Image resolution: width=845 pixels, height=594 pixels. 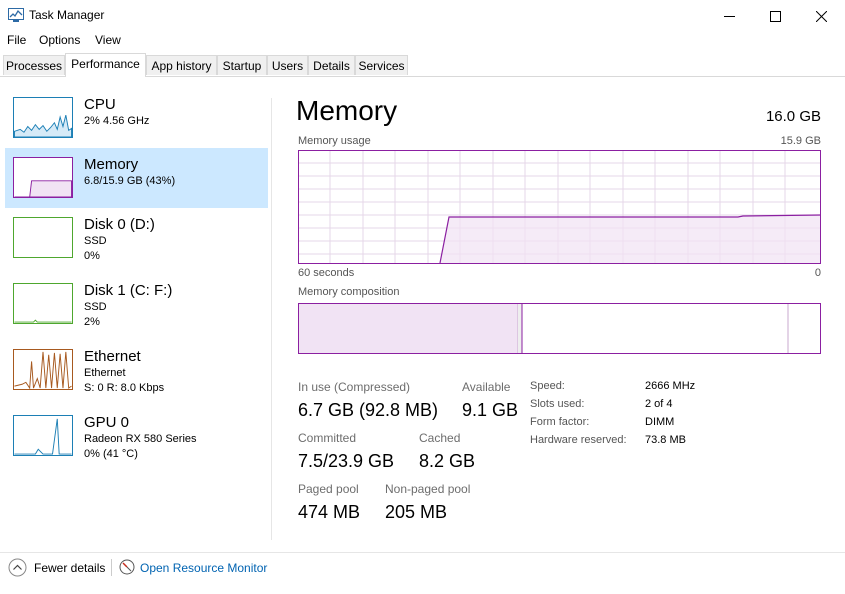 I want to click on sidebar-item-gpu0: GPU 0 Radeon RX 580 Series 0% (41 °C), so click(x=136, y=436).